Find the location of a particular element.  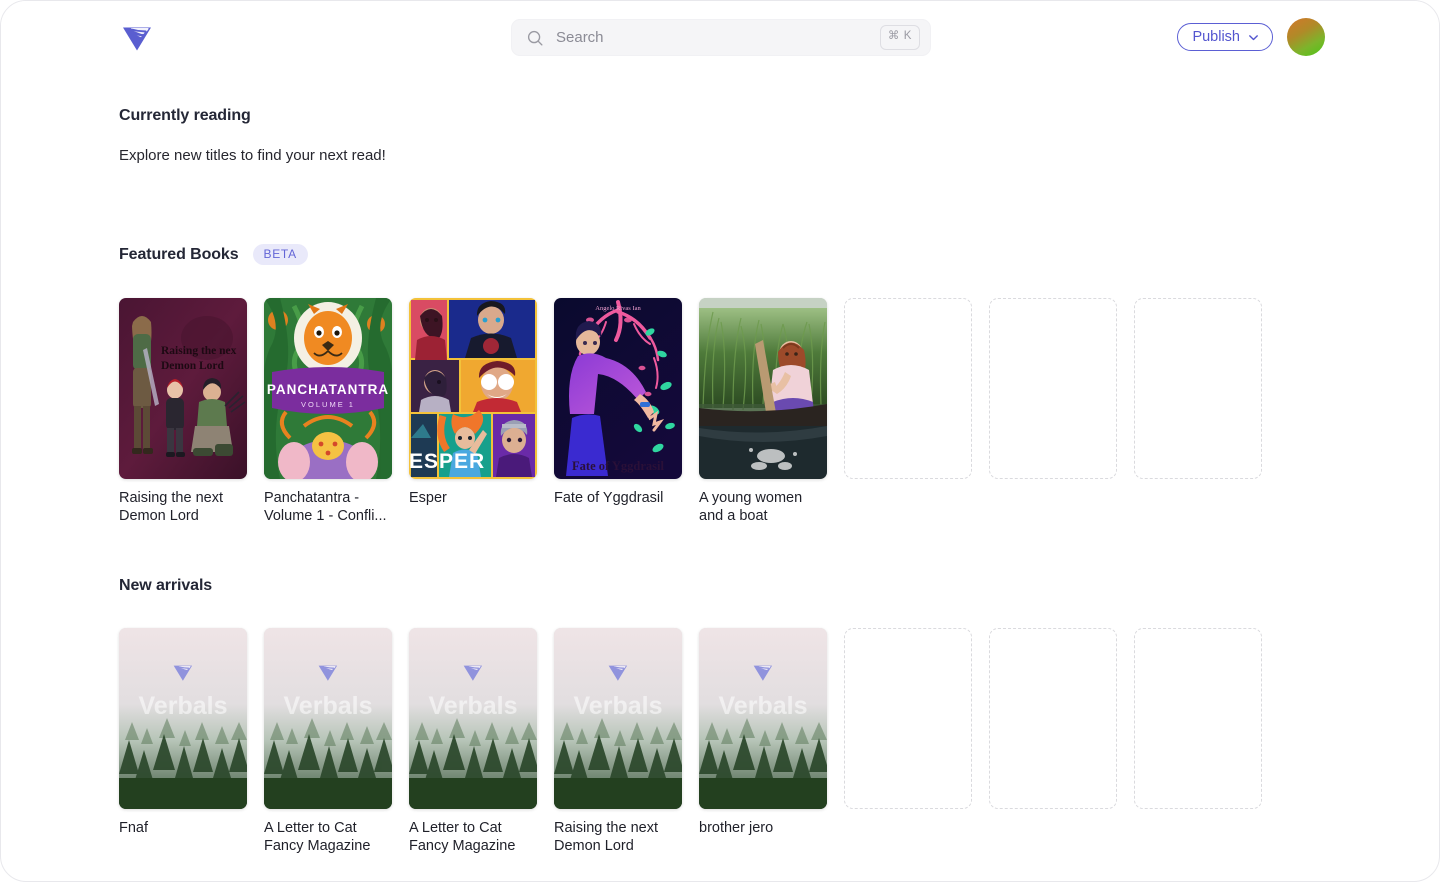

search-box: ⌘ K is located at coordinates (721, 37).